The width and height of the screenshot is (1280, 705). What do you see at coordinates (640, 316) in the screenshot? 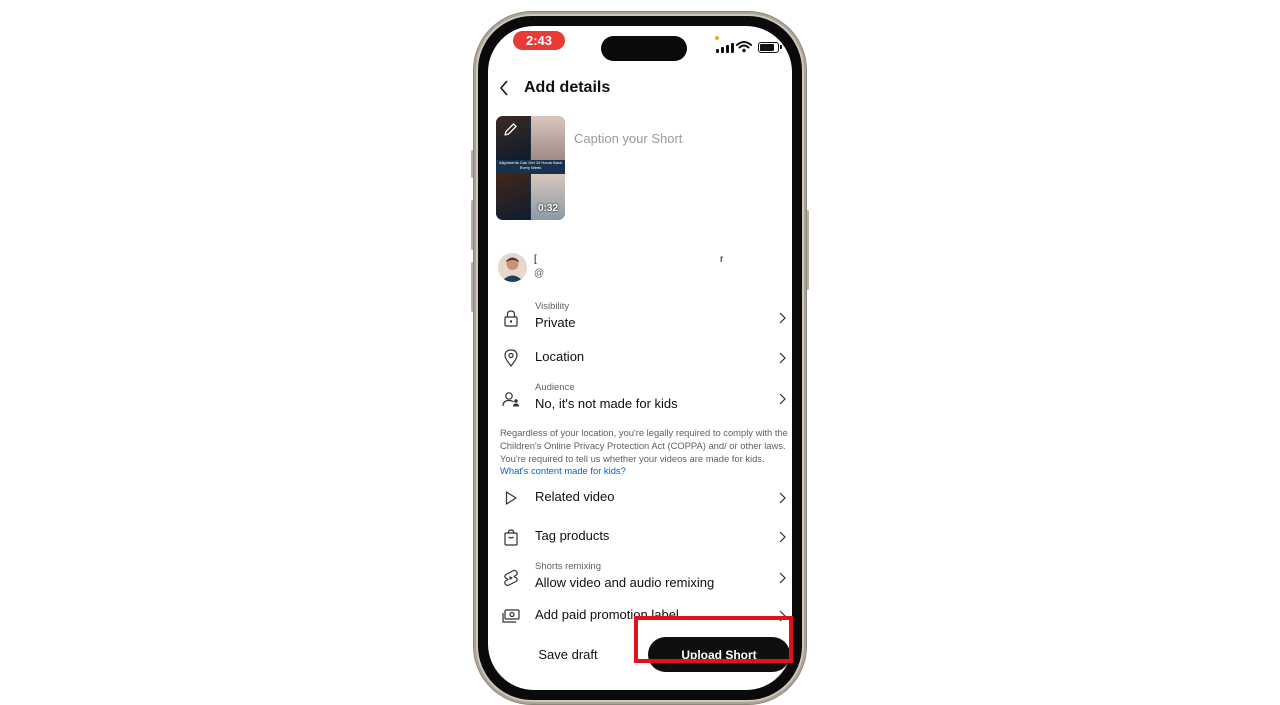
I see `visibility-row: Visibility Private` at bounding box center [640, 316].